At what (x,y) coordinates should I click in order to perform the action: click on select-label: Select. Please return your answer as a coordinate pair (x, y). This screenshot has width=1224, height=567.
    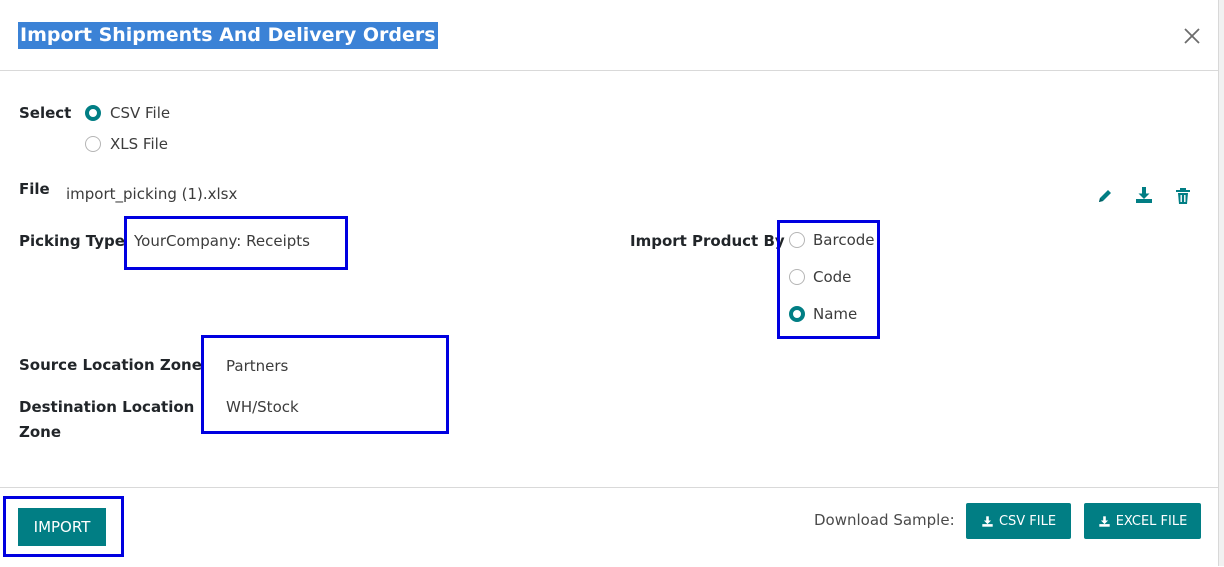
    Looking at the image, I should click on (45, 113).